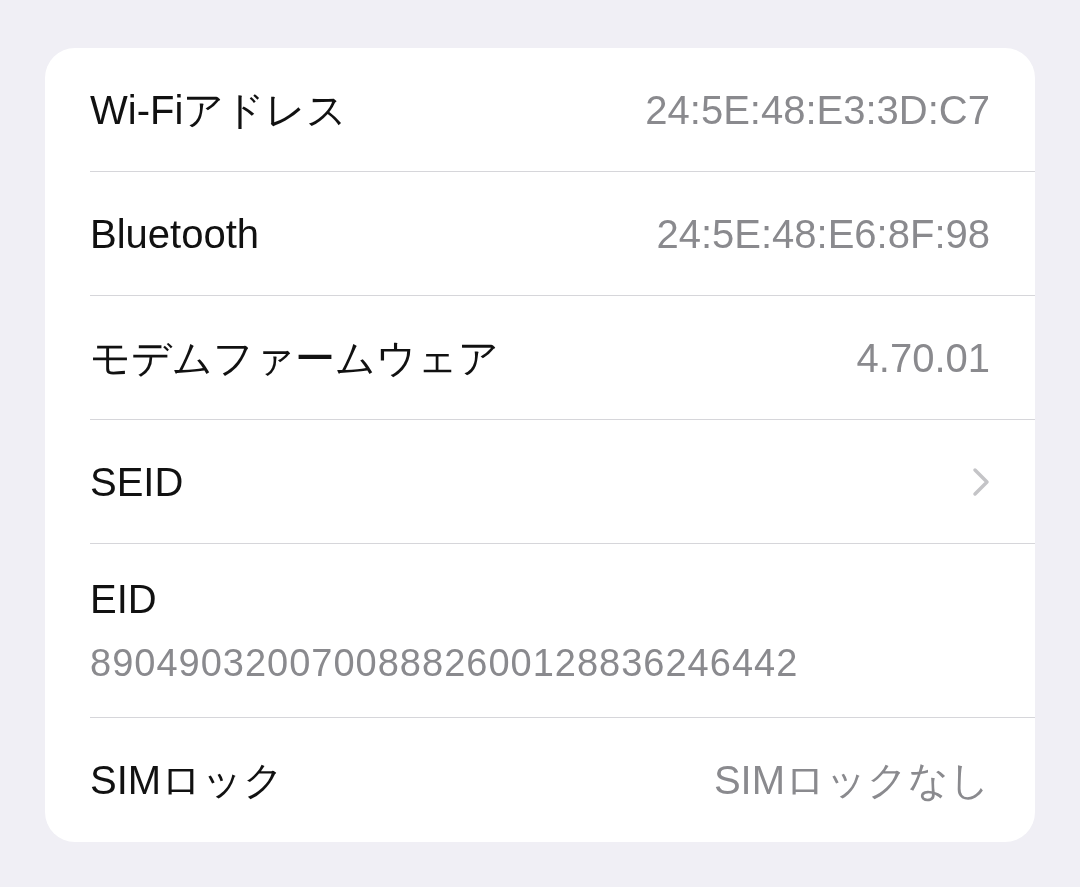 The image size is (1080, 887). What do you see at coordinates (444, 663) in the screenshot?
I see `row-value: 89049032007008882600128836246442` at bounding box center [444, 663].